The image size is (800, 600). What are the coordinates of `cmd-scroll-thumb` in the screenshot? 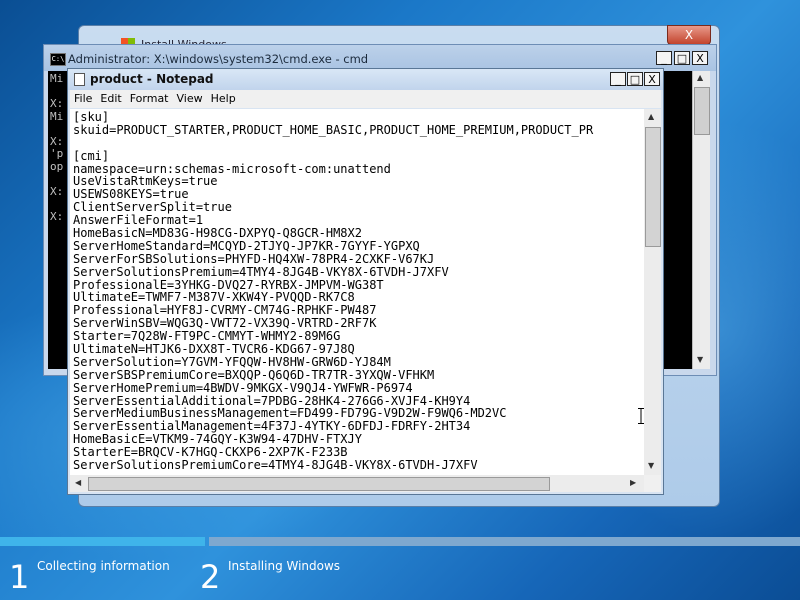 It's located at (702, 111).